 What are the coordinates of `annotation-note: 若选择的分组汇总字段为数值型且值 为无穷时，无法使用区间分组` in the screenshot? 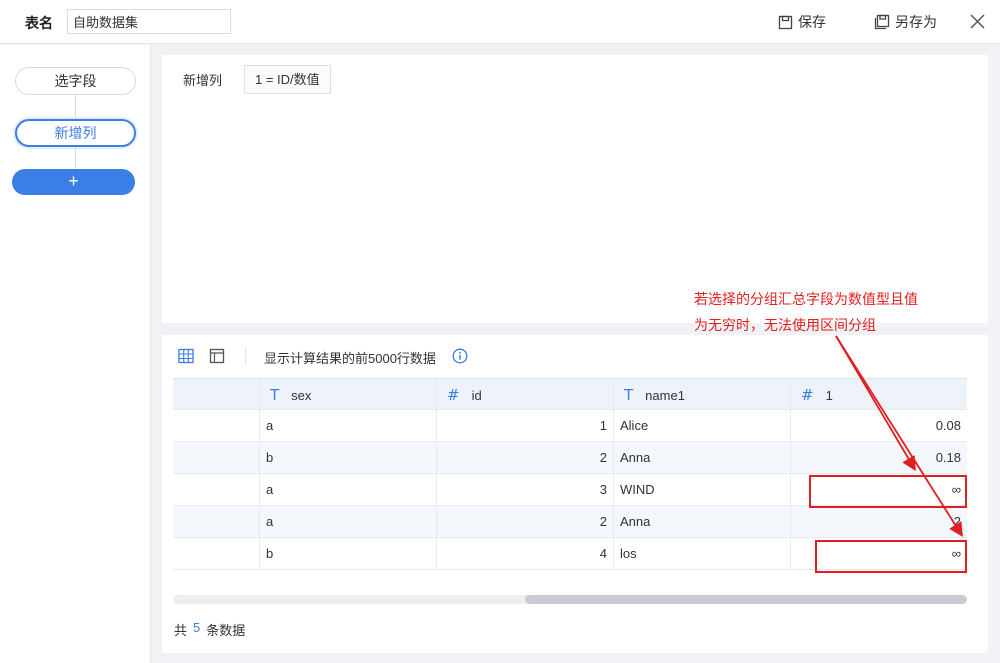 It's located at (824, 312).